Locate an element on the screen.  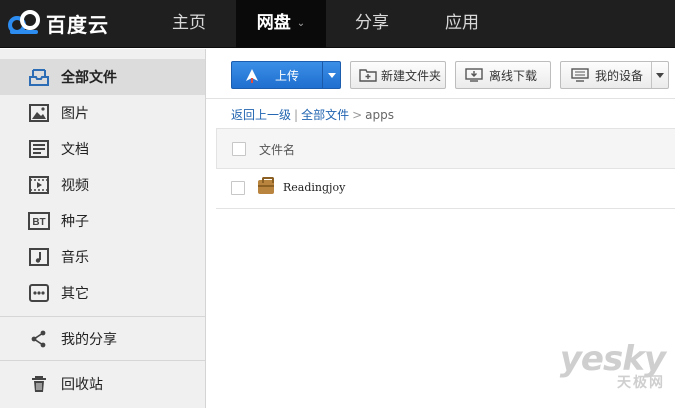
breadcrumb: 返回上一级 | 全部文件 > apps is located at coordinates (312, 114).